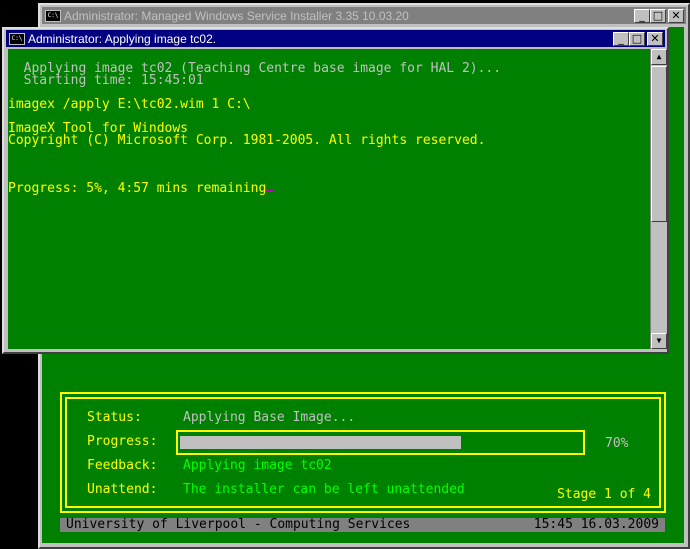 The width and height of the screenshot is (690, 549). I want to click on console-progress-line: Progress: 5%, 4:57 mins remaining, so click(329, 188).